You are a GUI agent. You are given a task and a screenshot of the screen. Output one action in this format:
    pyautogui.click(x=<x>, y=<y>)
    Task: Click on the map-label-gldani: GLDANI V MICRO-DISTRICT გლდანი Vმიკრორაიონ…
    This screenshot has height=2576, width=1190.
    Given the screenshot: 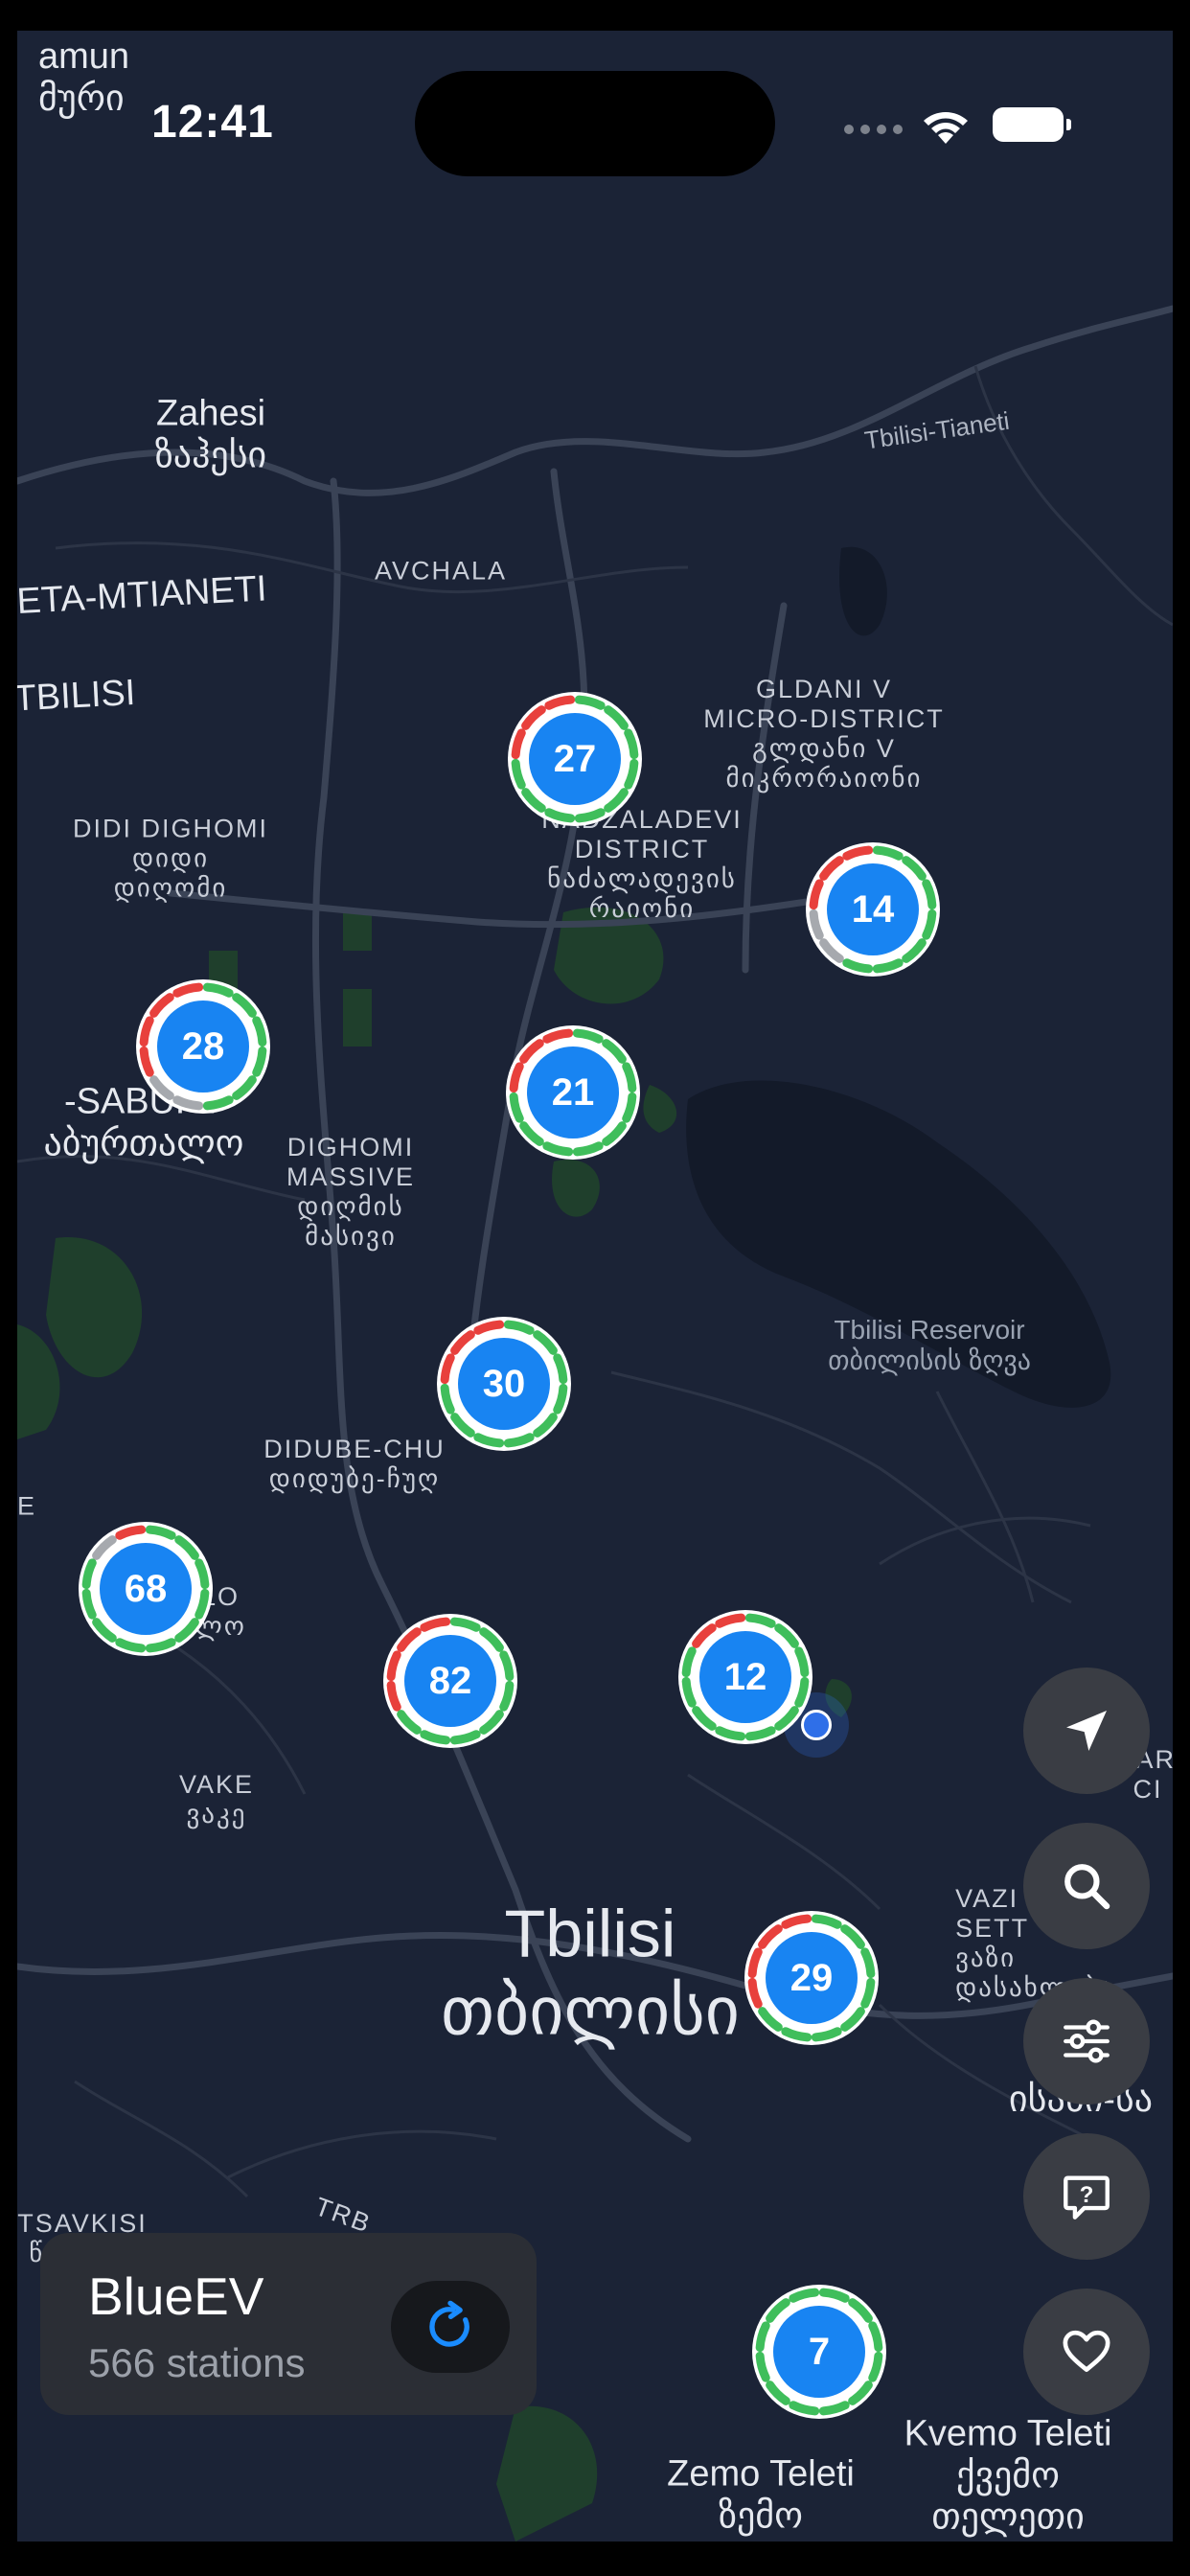 What is the action you would take?
    pyautogui.click(x=824, y=734)
    